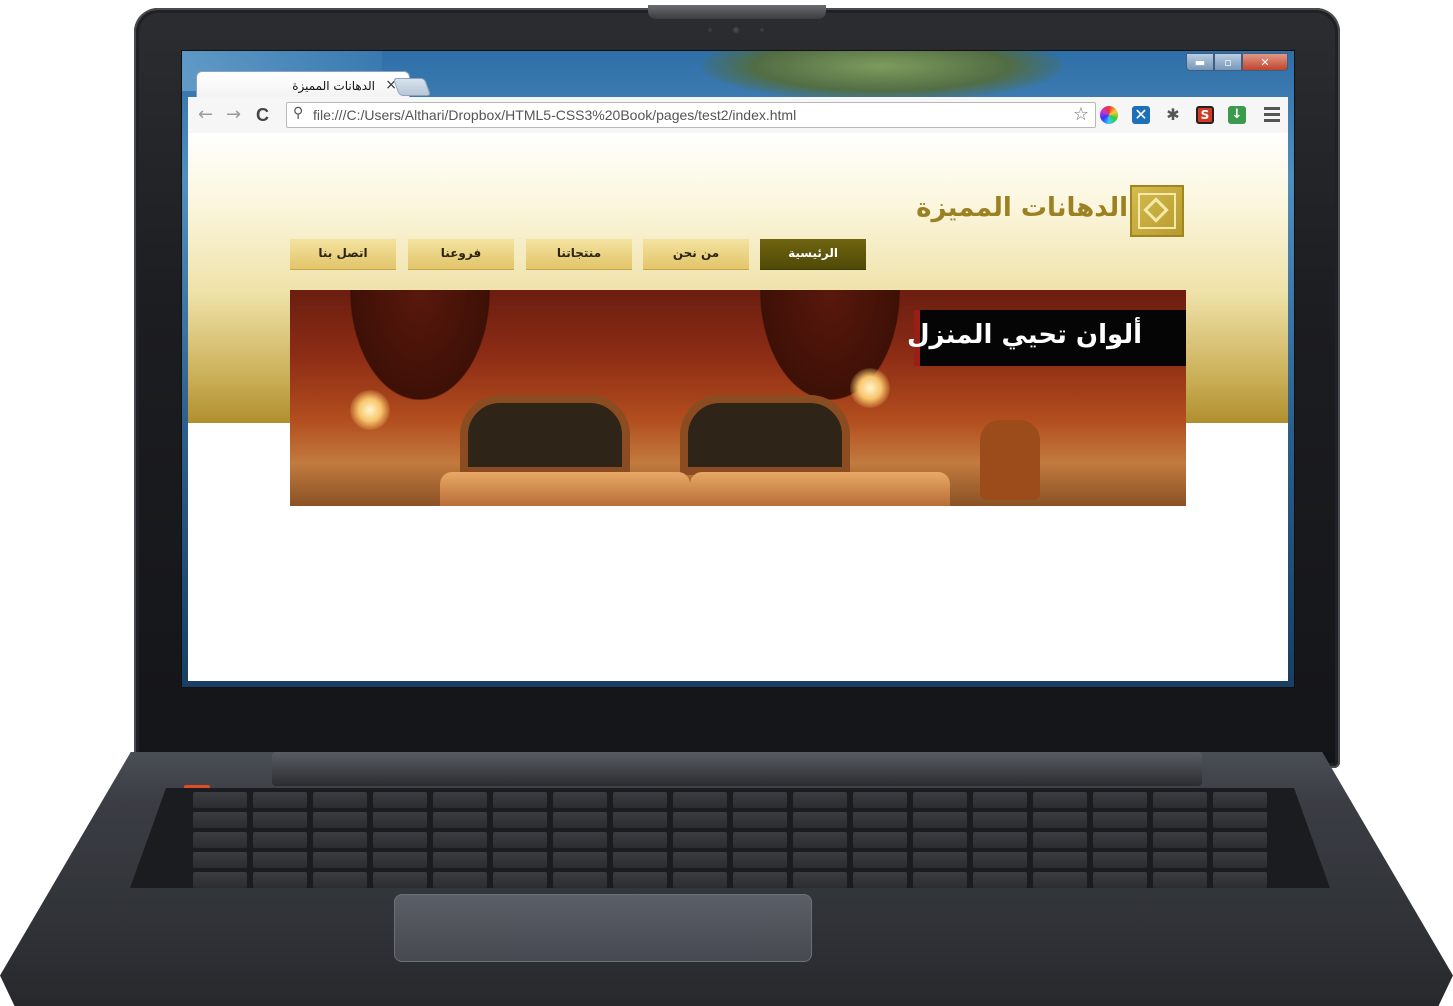 This screenshot has height=1006, width=1453. What do you see at coordinates (1109, 115) in the screenshot?
I see `color-picker-extension-icon` at bounding box center [1109, 115].